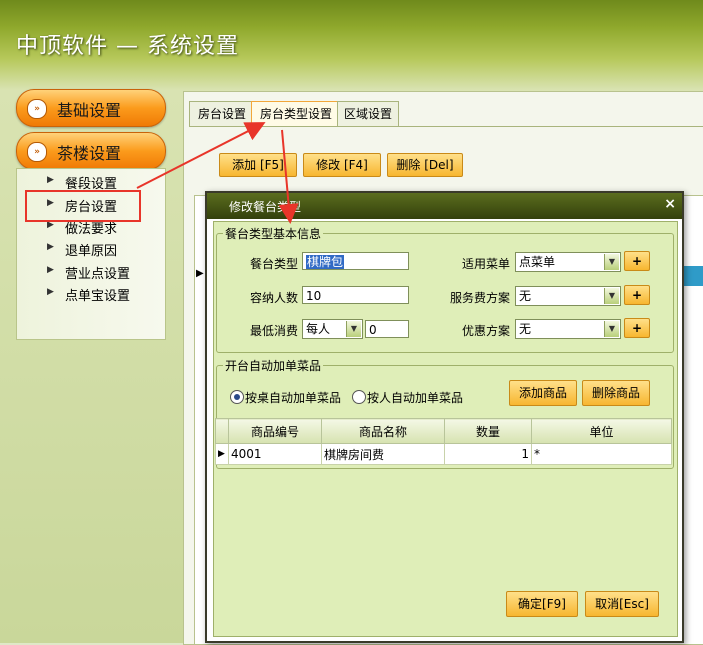 Image resolution: width=703 pixels, height=645 pixels. What do you see at coordinates (222, 113) in the screenshot?
I see `tab-table-settings: 房台设置` at bounding box center [222, 113].